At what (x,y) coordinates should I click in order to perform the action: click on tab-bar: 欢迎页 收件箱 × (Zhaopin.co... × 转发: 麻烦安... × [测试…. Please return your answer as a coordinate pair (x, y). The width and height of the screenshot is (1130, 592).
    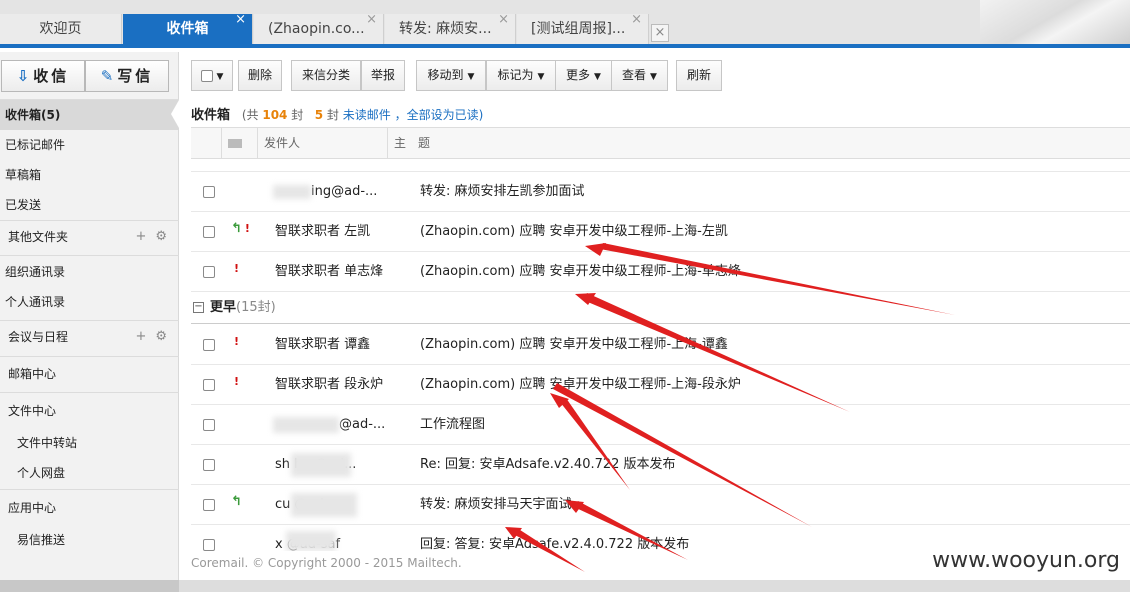
    Looking at the image, I should click on (565, 24).